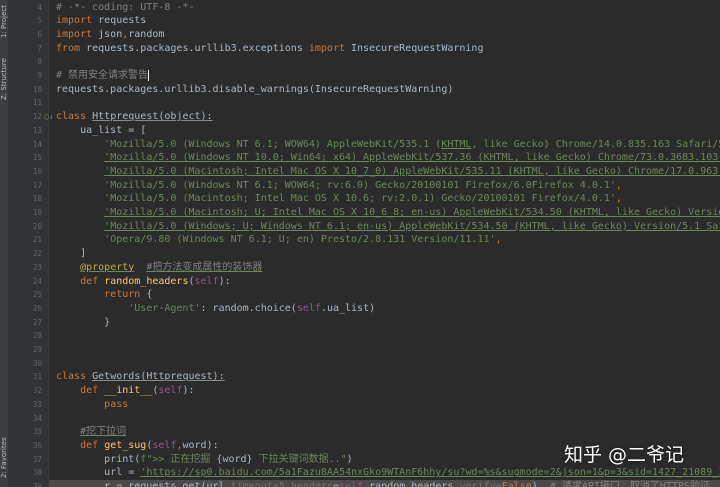 This screenshot has width=720, height=487. What do you see at coordinates (37, 267) in the screenshot?
I see `line-number: 23` at bounding box center [37, 267].